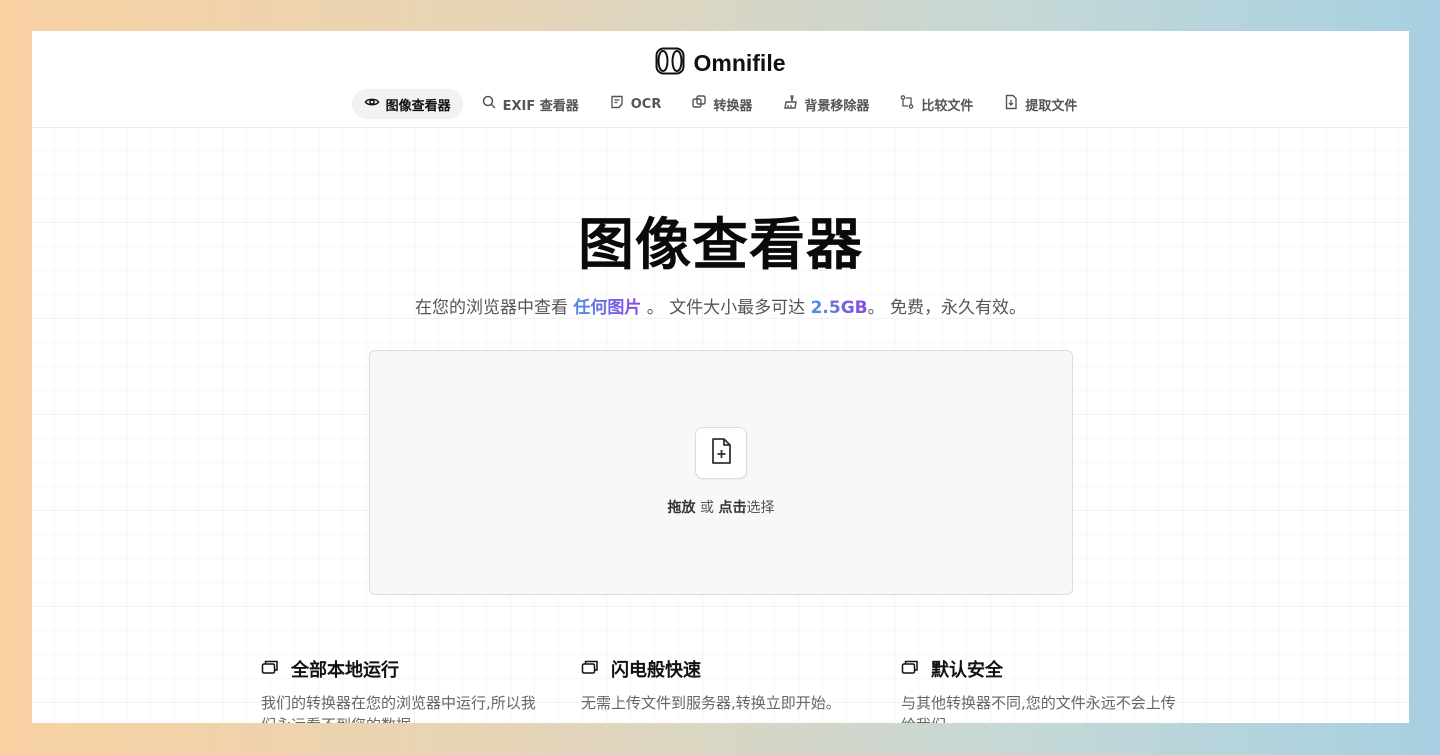 The image size is (1440, 755). What do you see at coordinates (907, 104) in the screenshot?
I see `compare-icon` at bounding box center [907, 104].